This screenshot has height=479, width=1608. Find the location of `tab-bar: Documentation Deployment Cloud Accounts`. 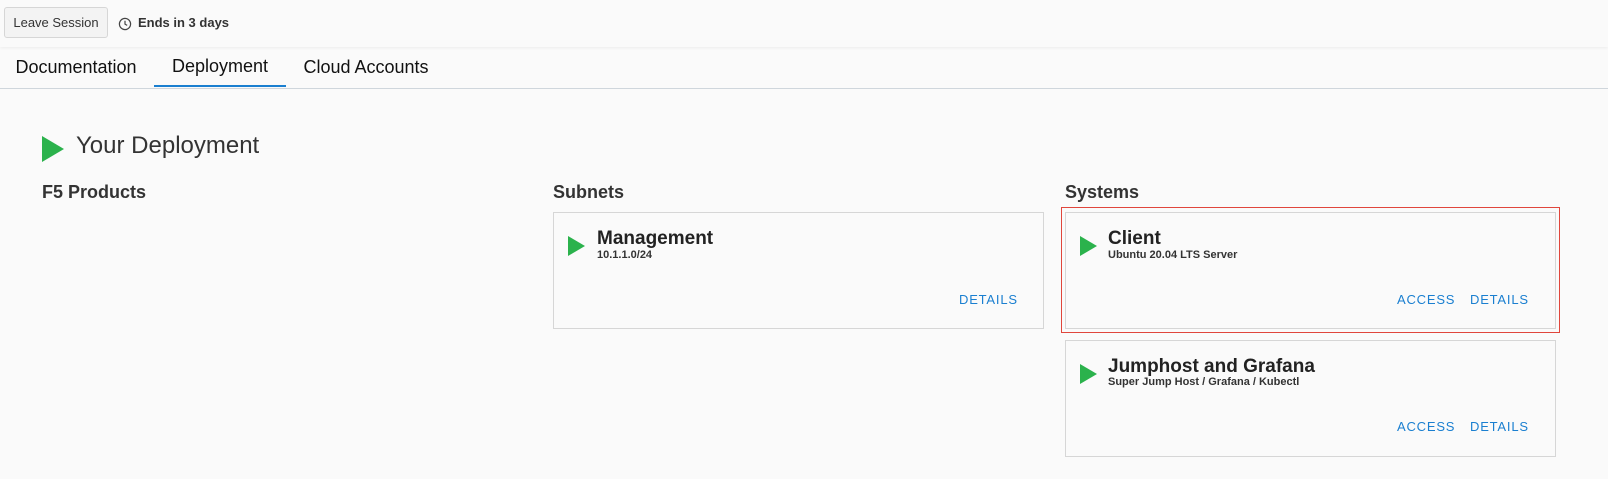

tab-bar: Documentation Deployment Cloud Accounts is located at coordinates (804, 68).